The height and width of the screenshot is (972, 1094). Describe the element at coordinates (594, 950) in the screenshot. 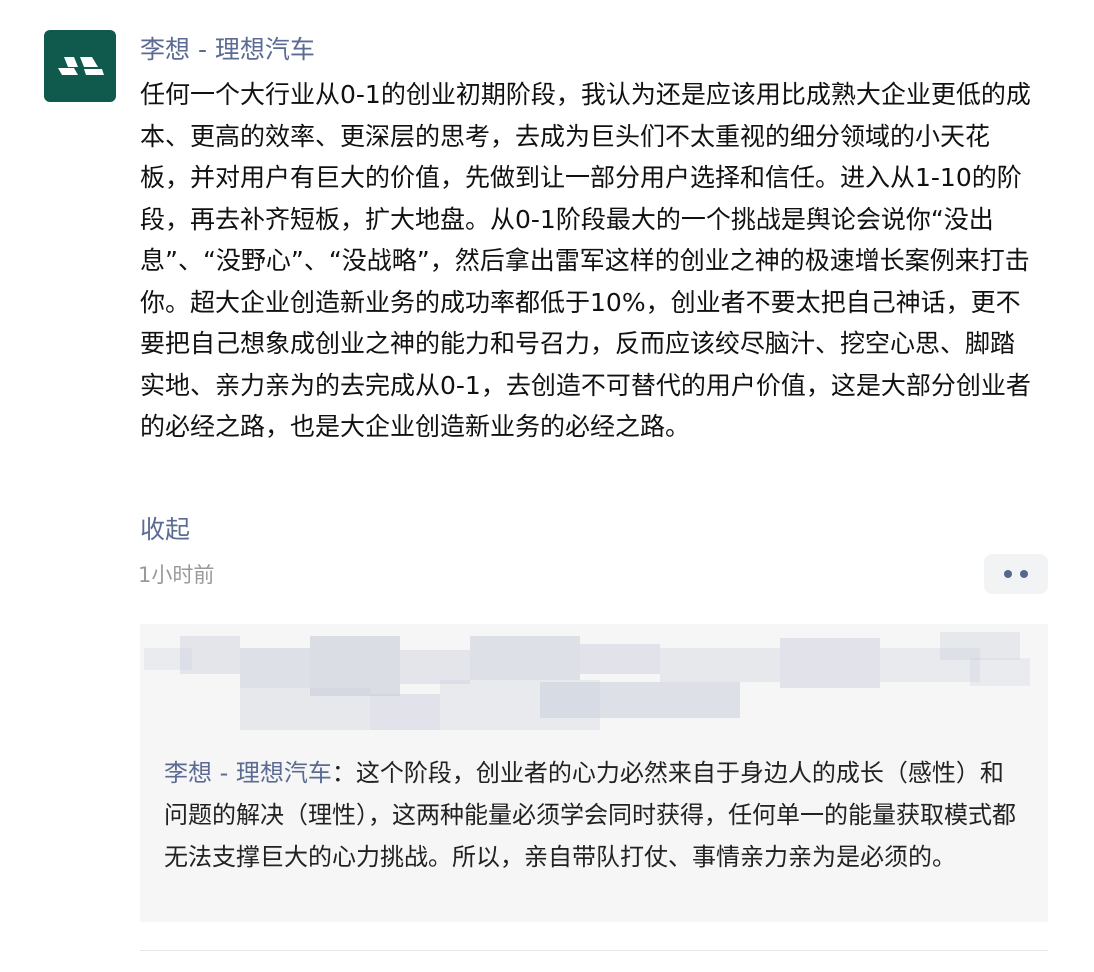

I see `divider` at that location.